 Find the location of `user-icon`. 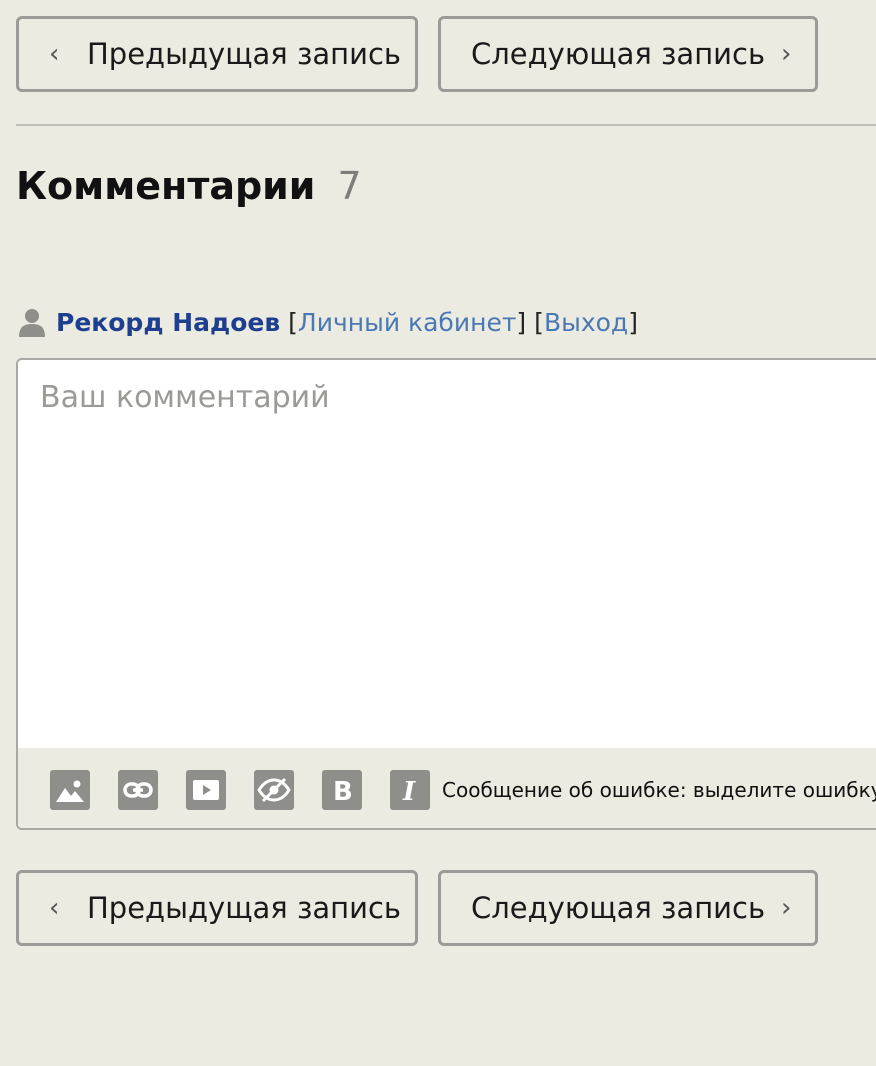

user-icon is located at coordinates (32, 323).